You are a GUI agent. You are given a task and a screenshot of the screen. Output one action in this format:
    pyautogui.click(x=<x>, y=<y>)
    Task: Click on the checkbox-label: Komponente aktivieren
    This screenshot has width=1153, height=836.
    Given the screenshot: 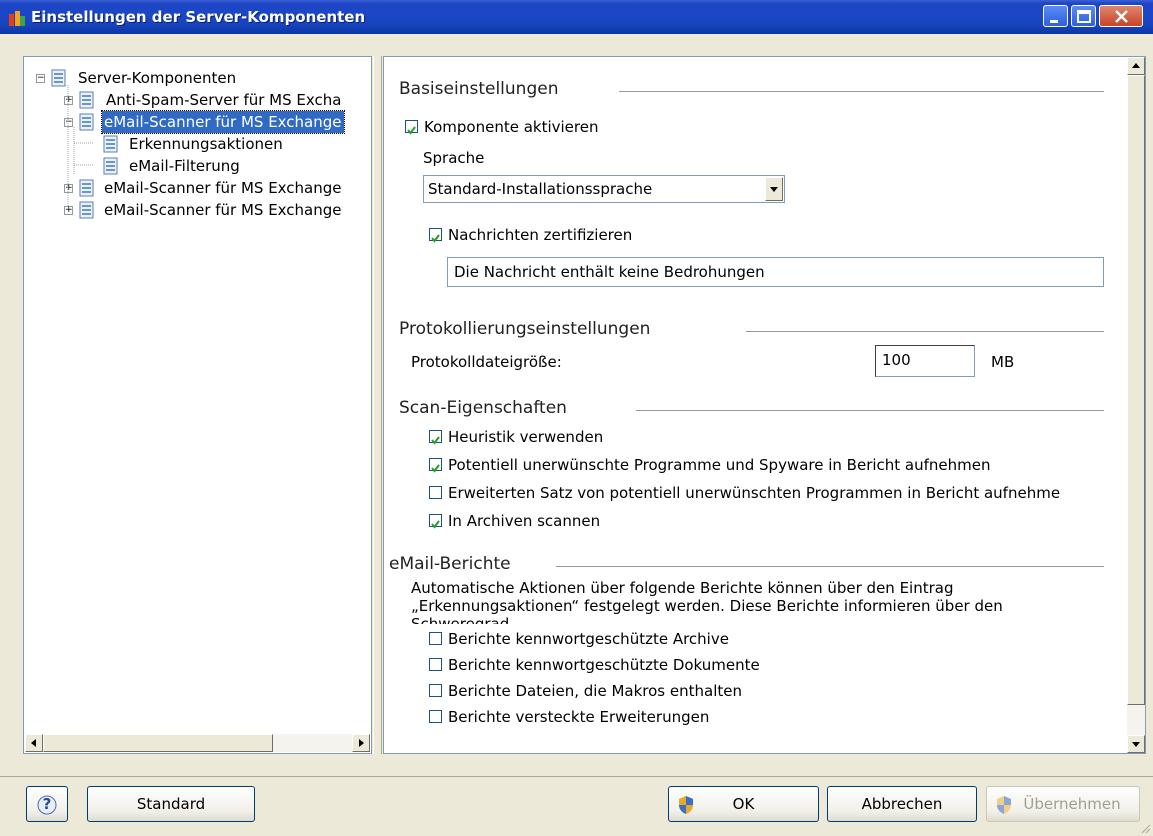 What is the action you would take?
    pyautogui.click(x=511, y=127)
    